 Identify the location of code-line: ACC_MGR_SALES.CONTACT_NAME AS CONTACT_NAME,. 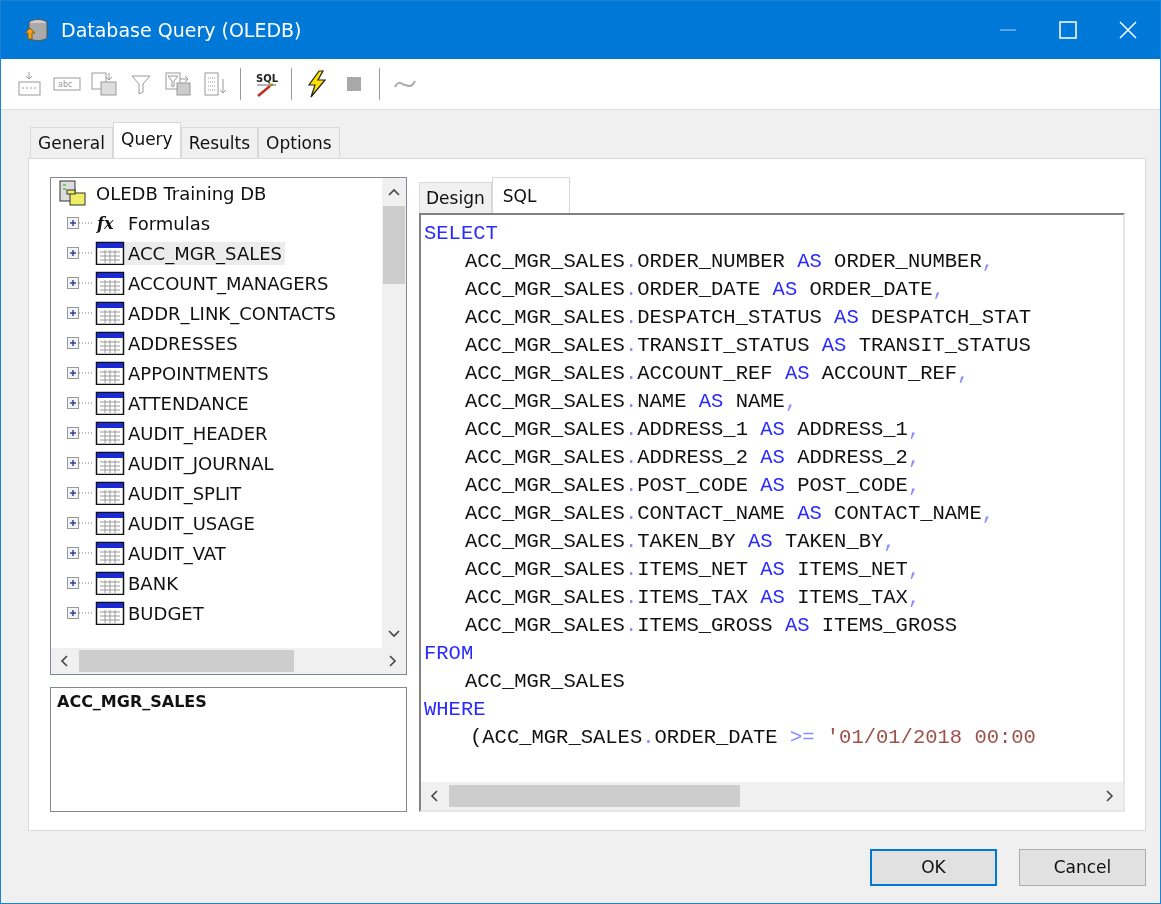
(730, 514).